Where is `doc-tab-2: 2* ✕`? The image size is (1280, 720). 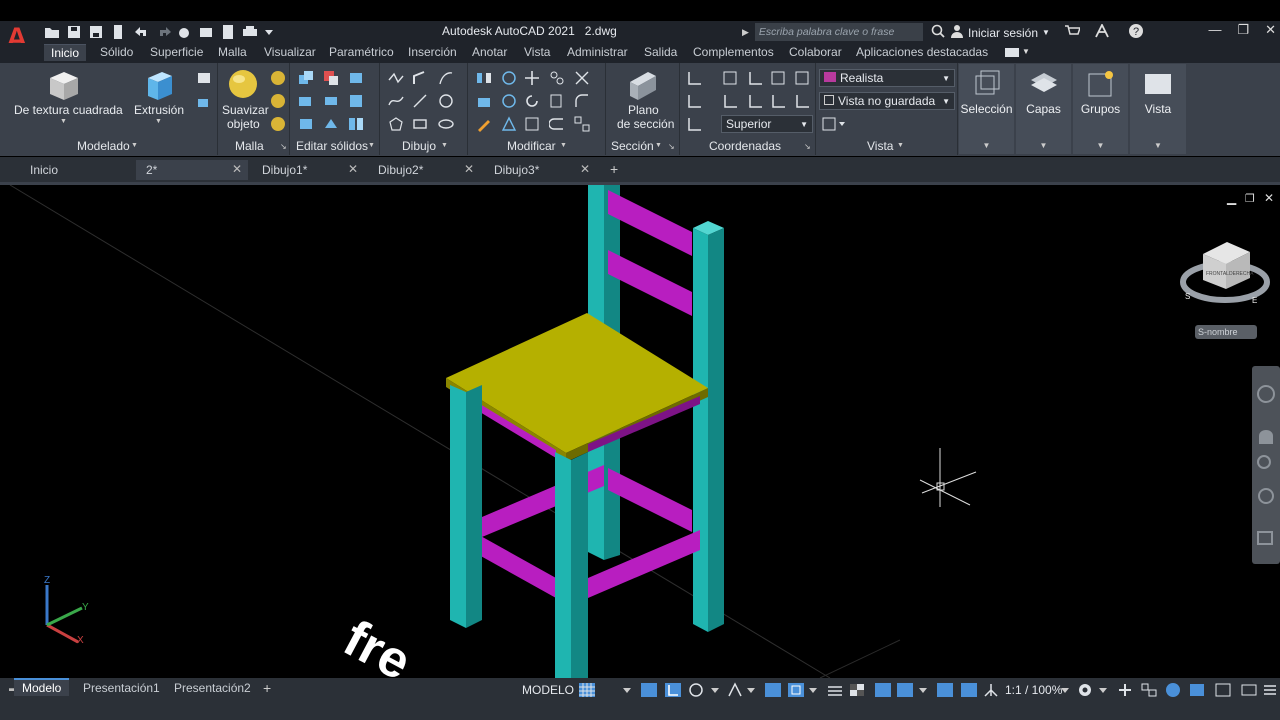 doc-tab-2: 2* ✕ is located at coordinates (192, 170).